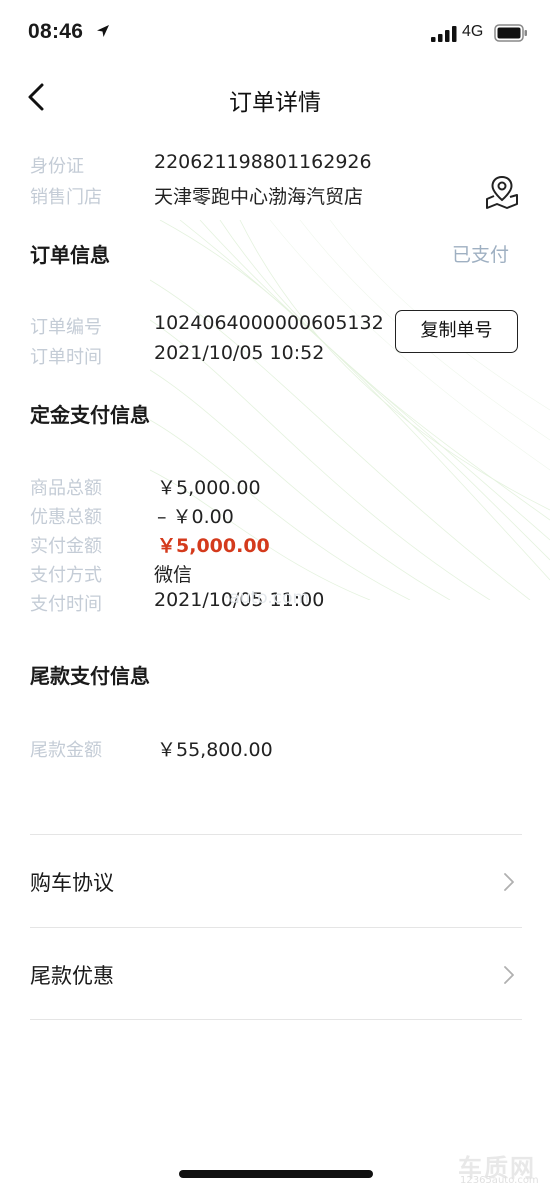 The height and width of the screenshot is (1190, 550). Describe the element at coordinates (66, 750) in the screenshot. I see `final-amount-label: 尾款金额` at that location.